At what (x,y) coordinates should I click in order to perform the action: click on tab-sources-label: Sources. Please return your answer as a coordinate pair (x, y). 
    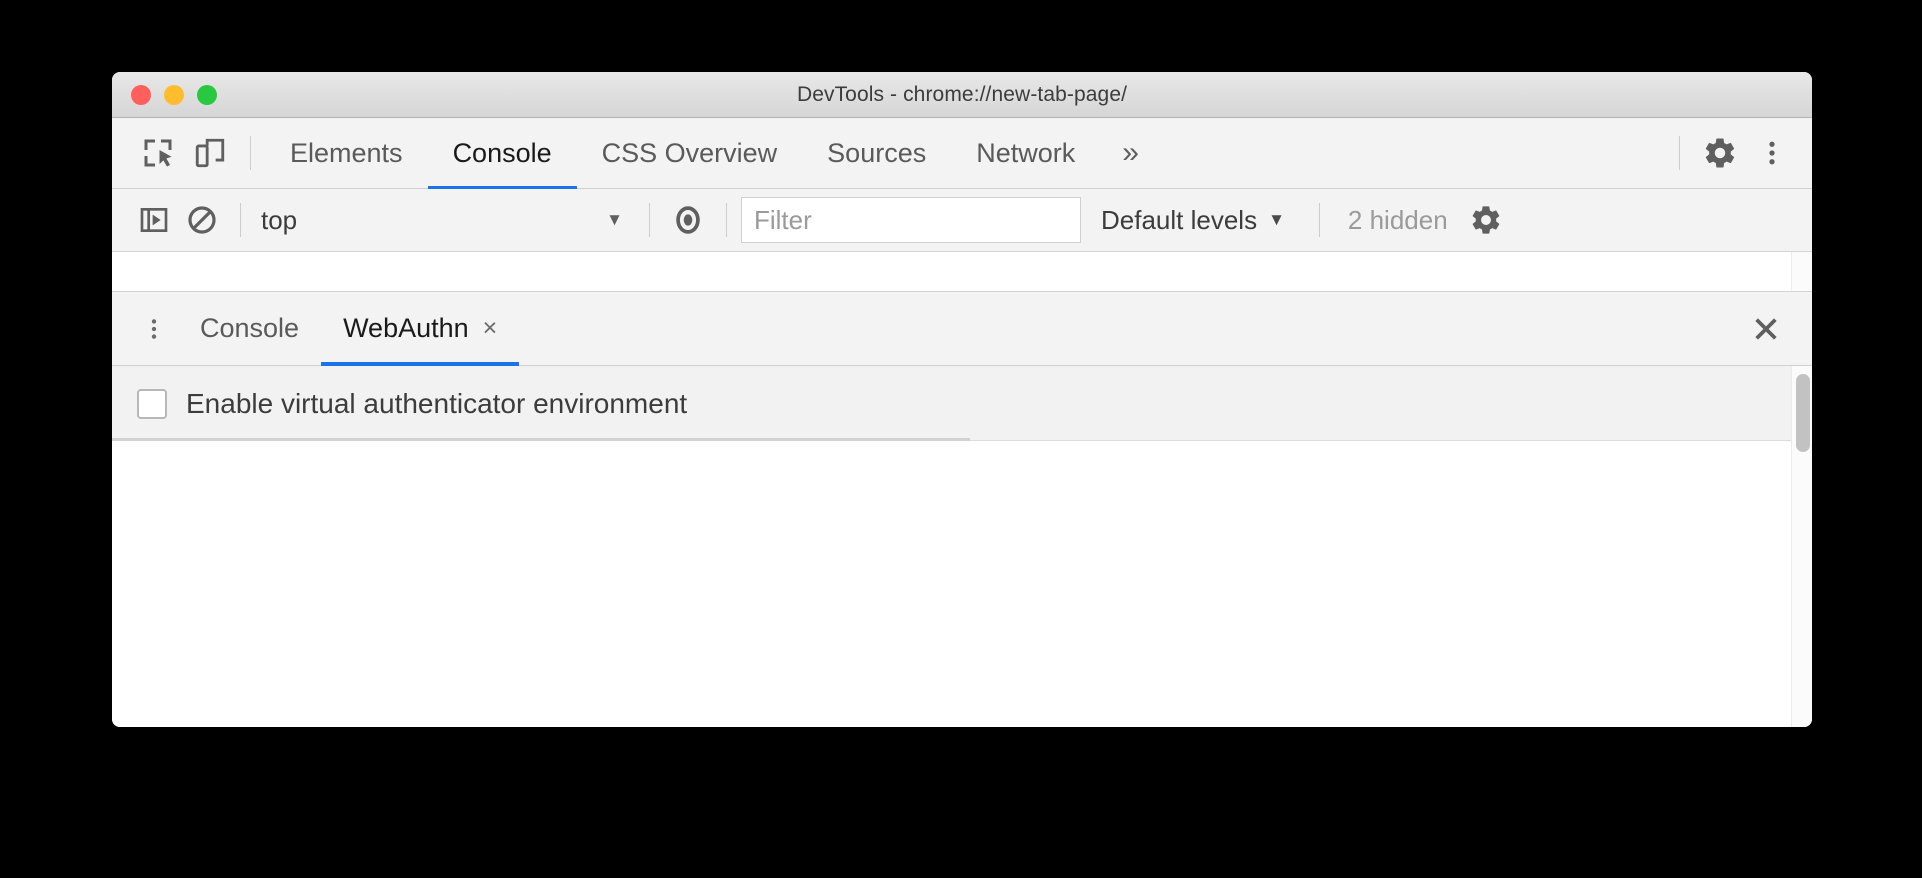
    Looking at the image, I should click on (877, 152).